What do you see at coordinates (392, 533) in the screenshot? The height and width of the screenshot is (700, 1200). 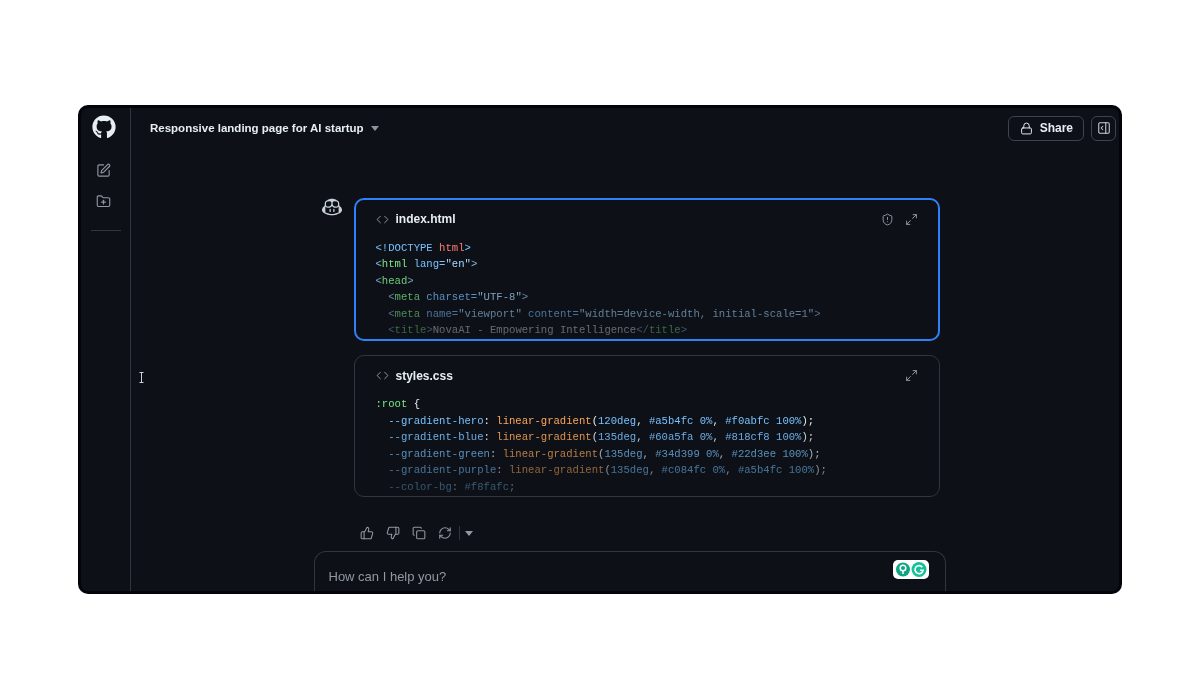 I see `thumbs-down-icon` at bounding box center [392, 533].